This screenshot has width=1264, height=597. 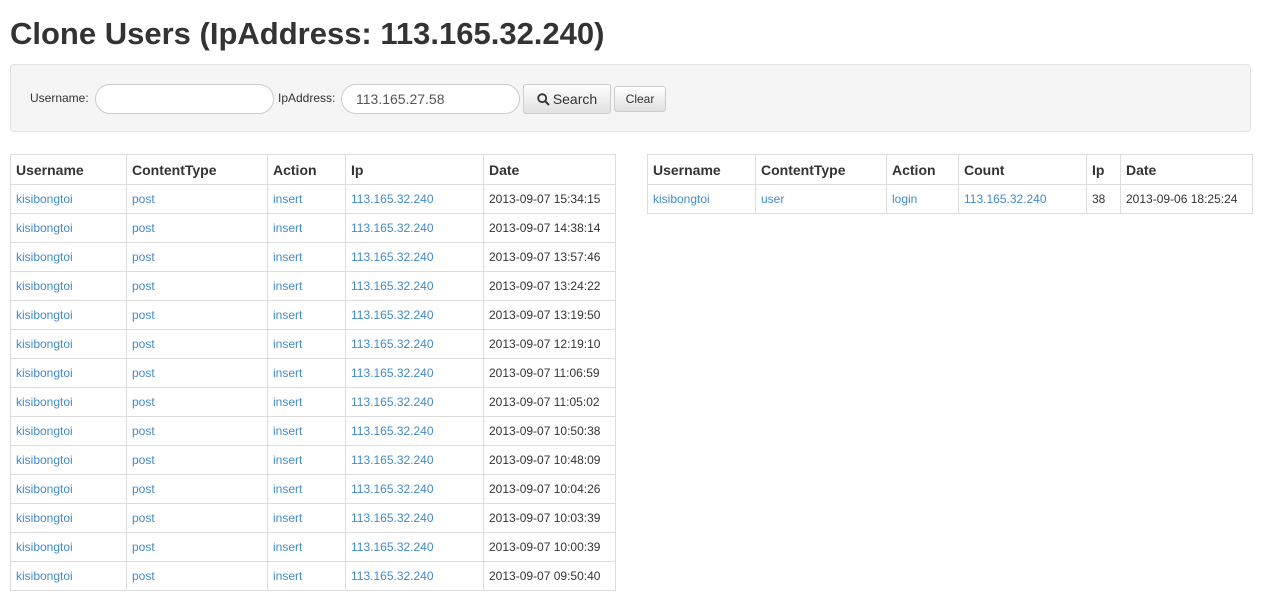 What do you see at coordinates (549, 373) in the screenshot?
I see `table-cell: 2013-09-07 11:06:59` at bounding box center [549, 373].